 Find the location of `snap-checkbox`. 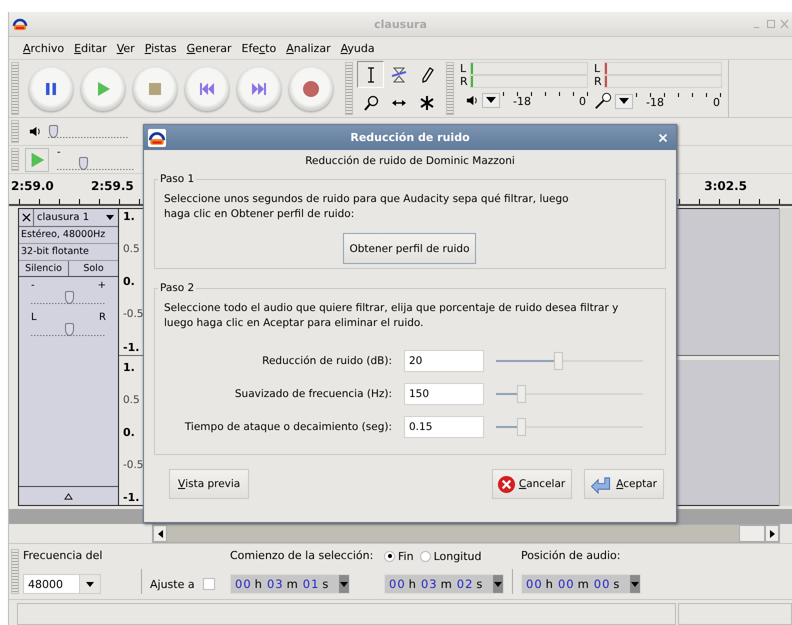

snap-checkbox is located at coordinates (208, 584).